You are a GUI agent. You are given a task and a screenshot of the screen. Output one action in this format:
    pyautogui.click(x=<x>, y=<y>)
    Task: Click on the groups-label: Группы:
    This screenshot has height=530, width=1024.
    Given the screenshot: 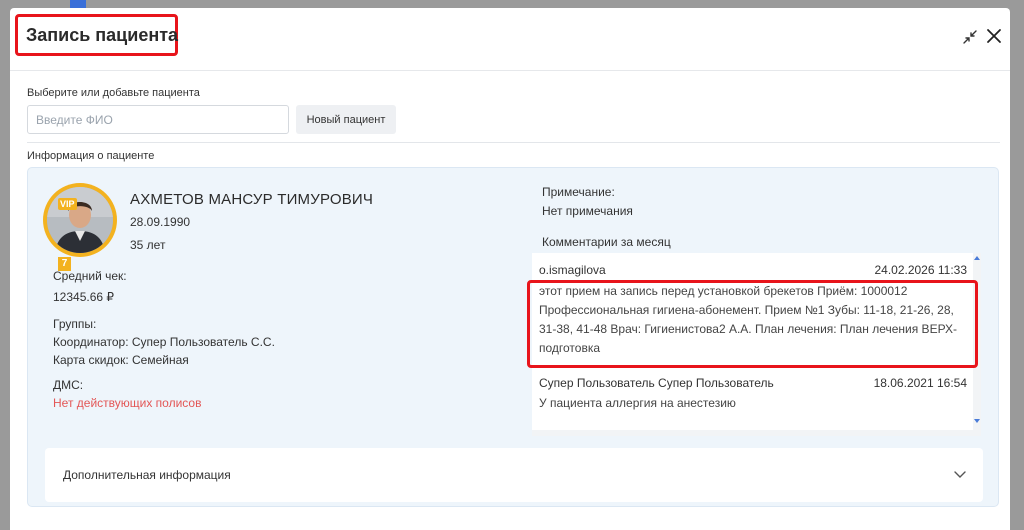 What is the action you would take?
    pyautogui.click(x=75, y=324)
    